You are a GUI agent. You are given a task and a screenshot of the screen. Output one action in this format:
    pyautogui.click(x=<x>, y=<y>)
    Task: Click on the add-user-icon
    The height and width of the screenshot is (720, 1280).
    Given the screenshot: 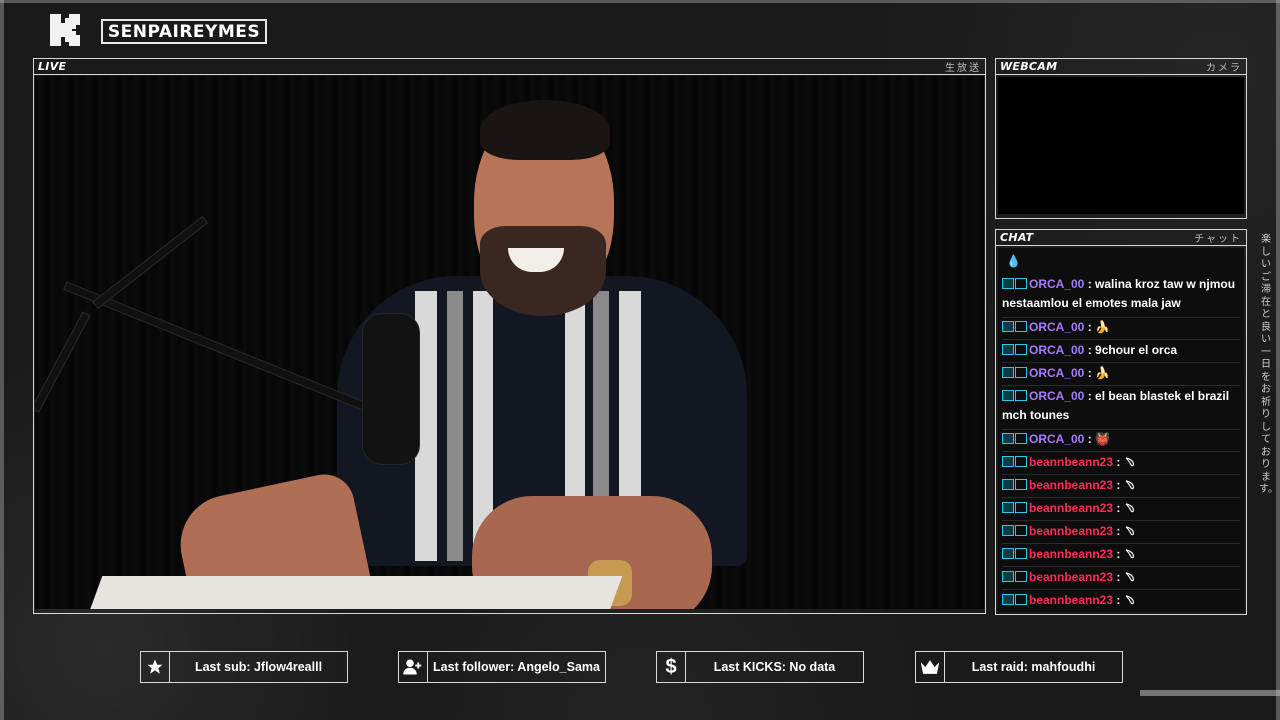 What is the action you would take?
    pyautogui.click(x=413, y=667)
    